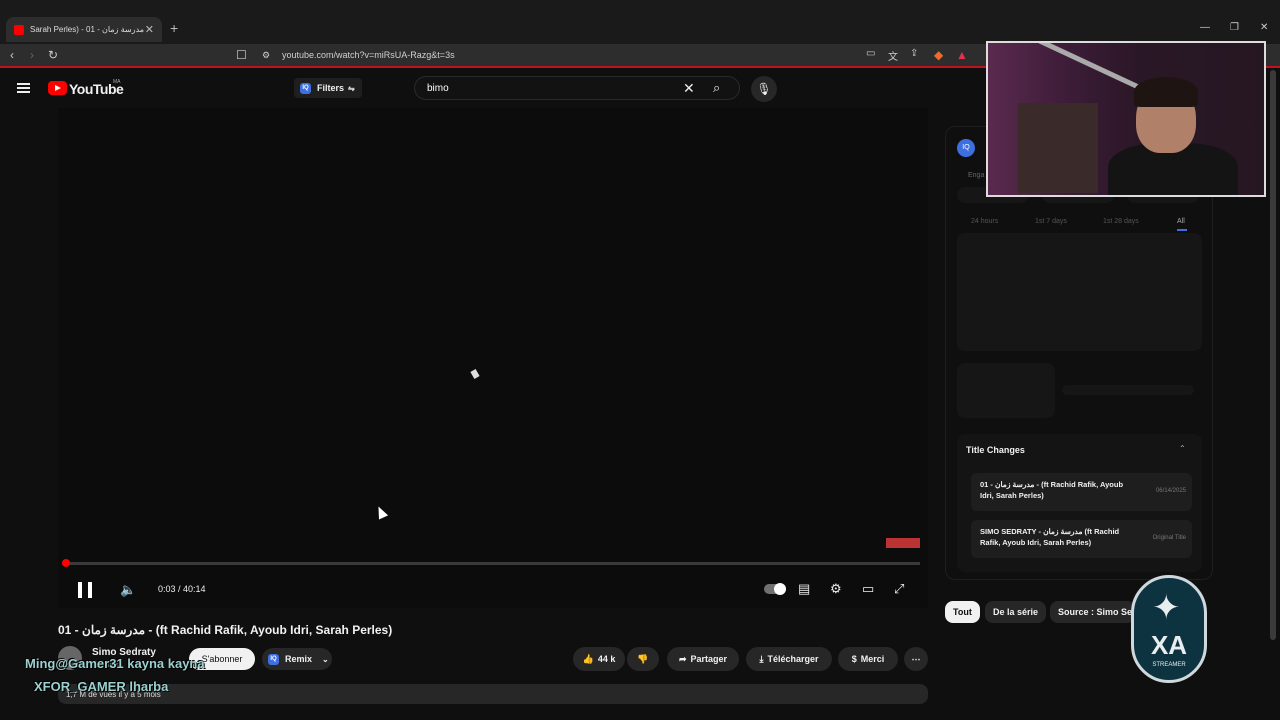  I want to click on like-button: 👍 44 k, so click(599, 659).